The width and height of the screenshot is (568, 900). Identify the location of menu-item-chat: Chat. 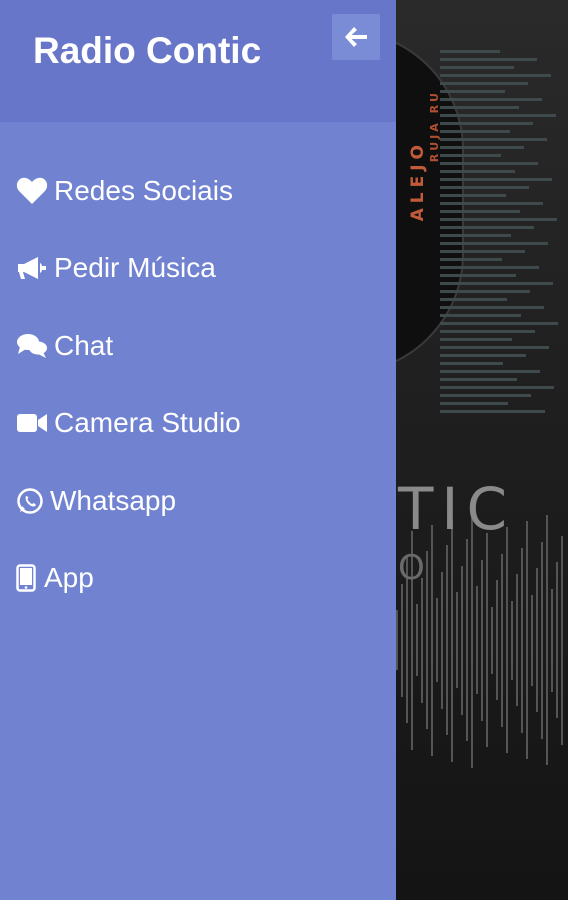
(198, 346).